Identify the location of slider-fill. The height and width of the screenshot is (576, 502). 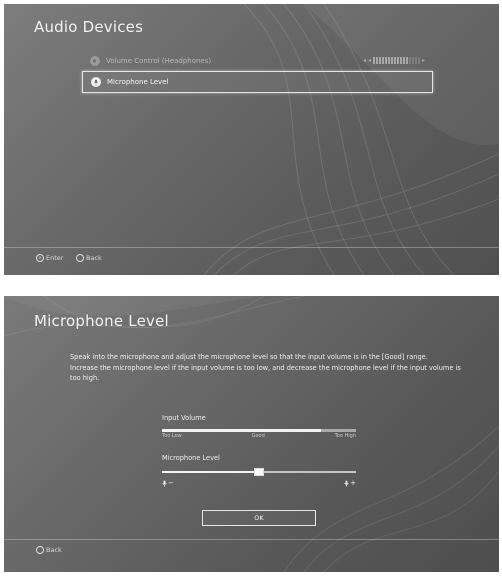
(210, 472).